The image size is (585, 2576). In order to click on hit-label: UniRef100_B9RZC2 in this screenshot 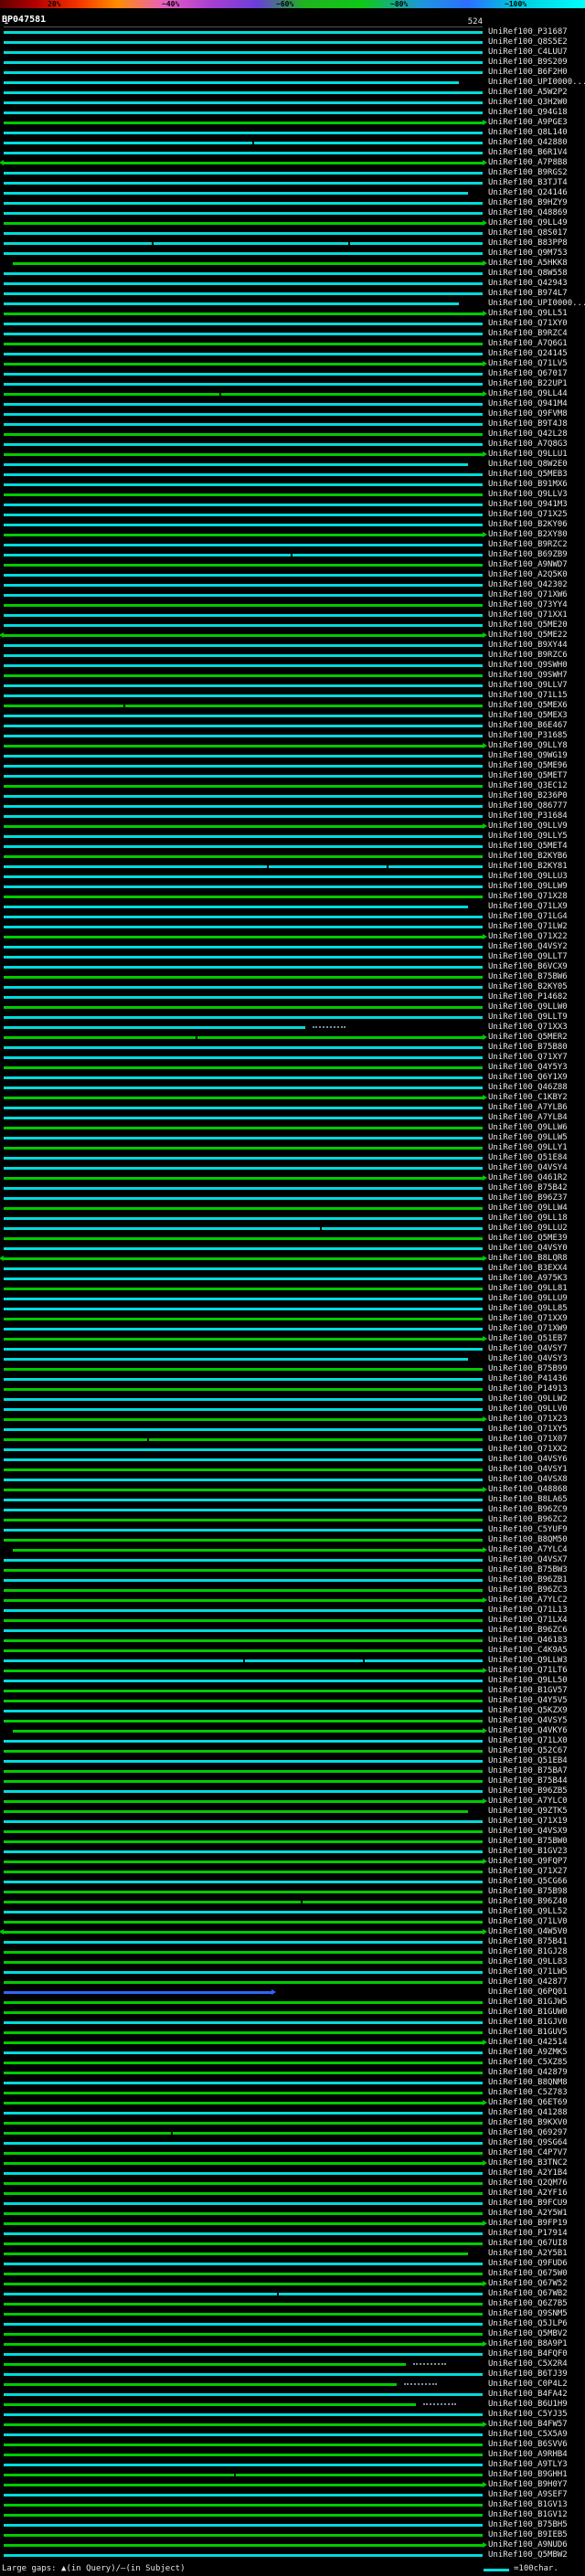, I will do `click(528, 545)`.